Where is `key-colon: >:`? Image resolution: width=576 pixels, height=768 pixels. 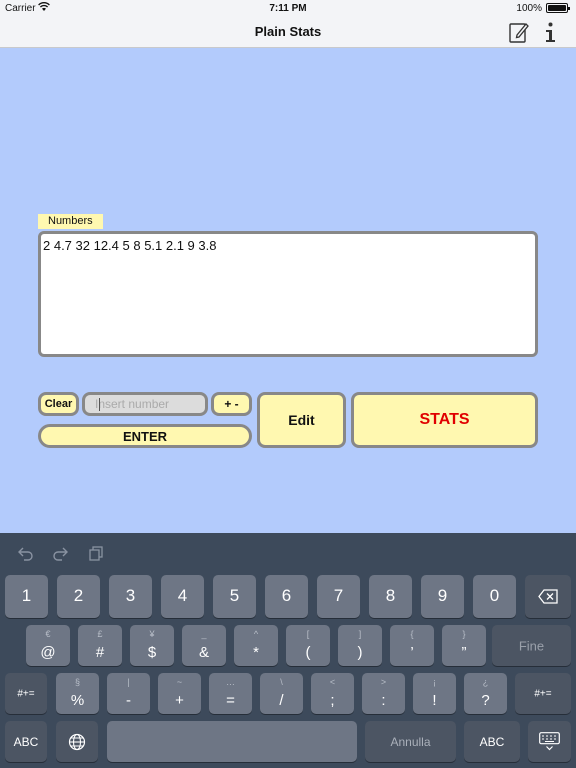
key-colon: >: is located at coordinates (383, 693).